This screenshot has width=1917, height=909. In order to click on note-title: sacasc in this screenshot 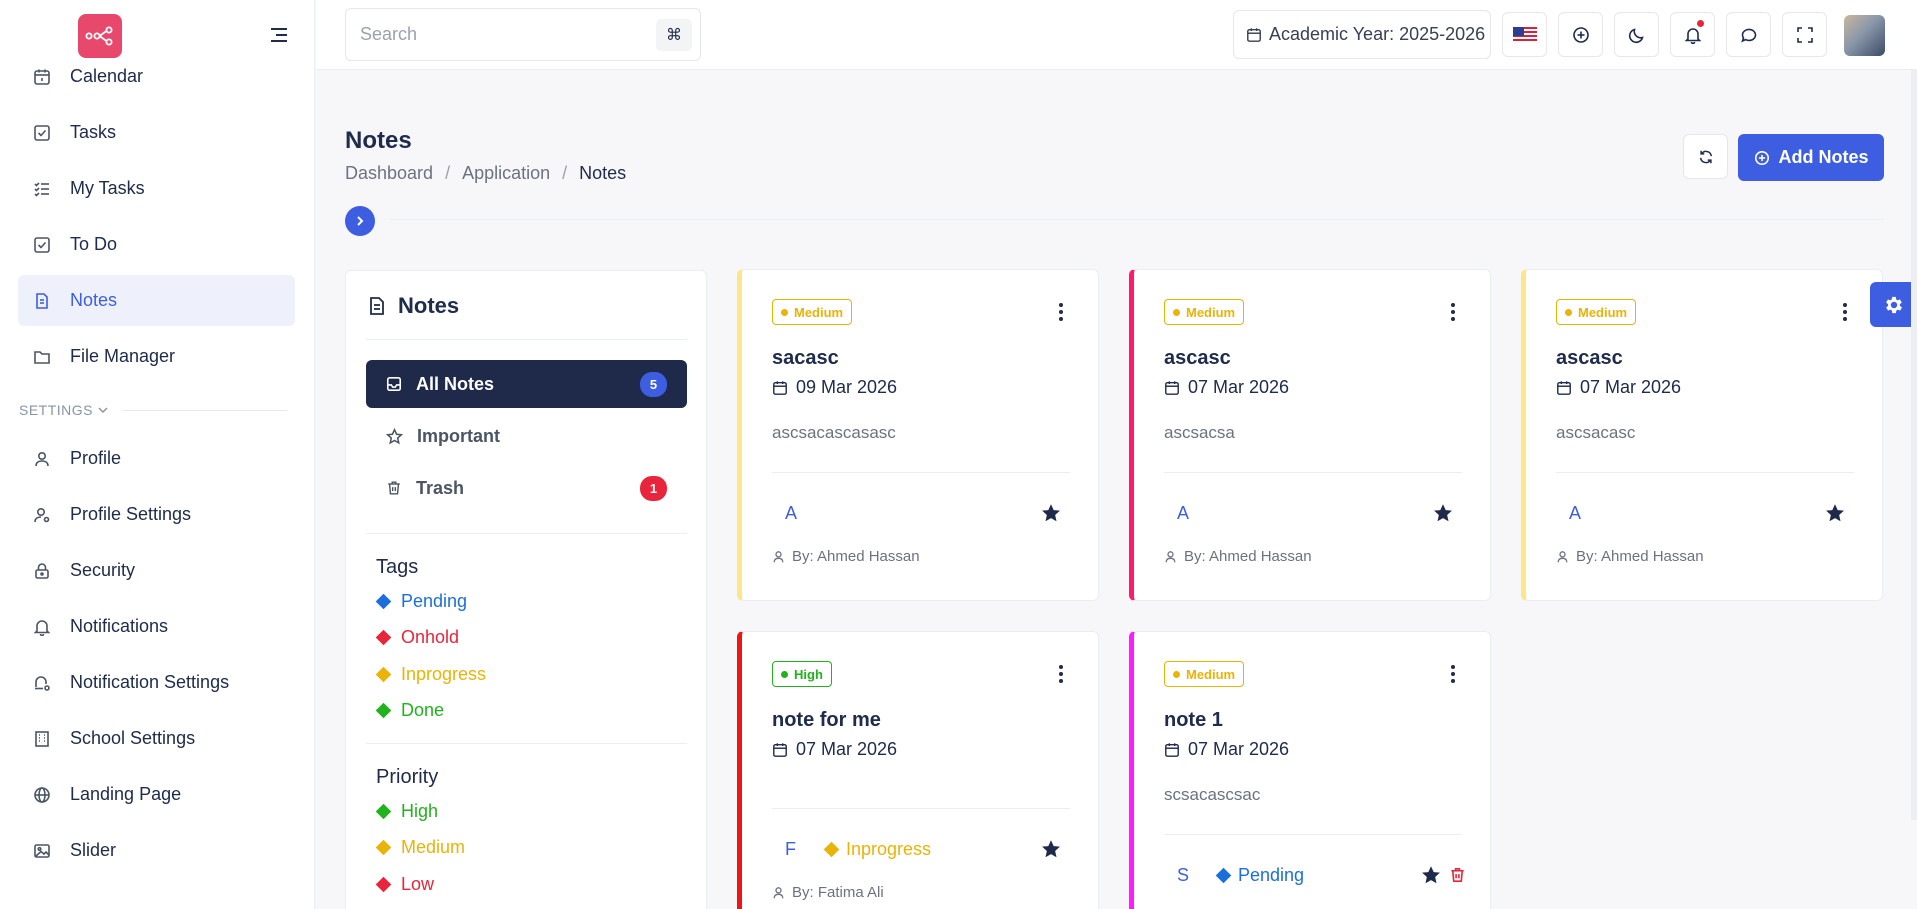, I will do `click(805, 358)`.